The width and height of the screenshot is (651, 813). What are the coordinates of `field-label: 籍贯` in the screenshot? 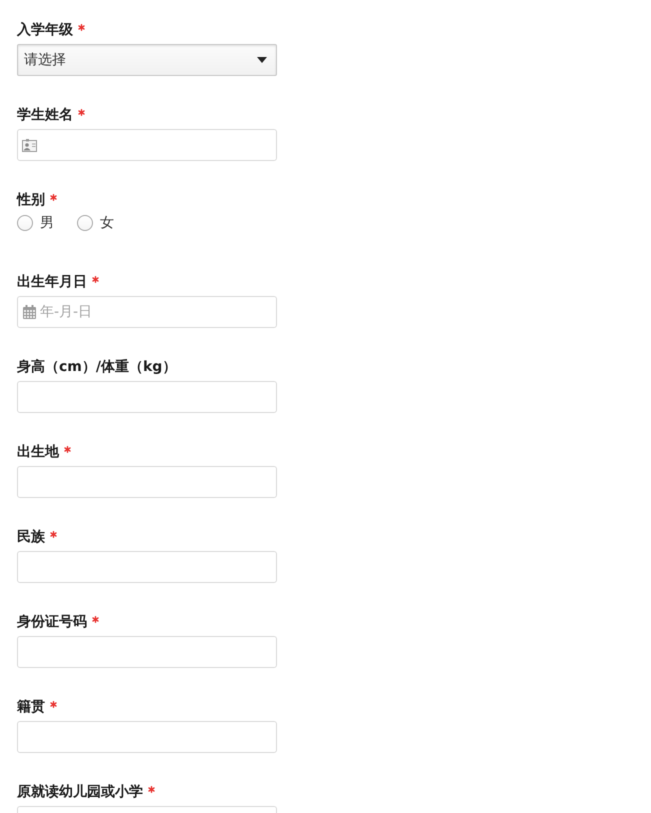 It's located at (31, 707).